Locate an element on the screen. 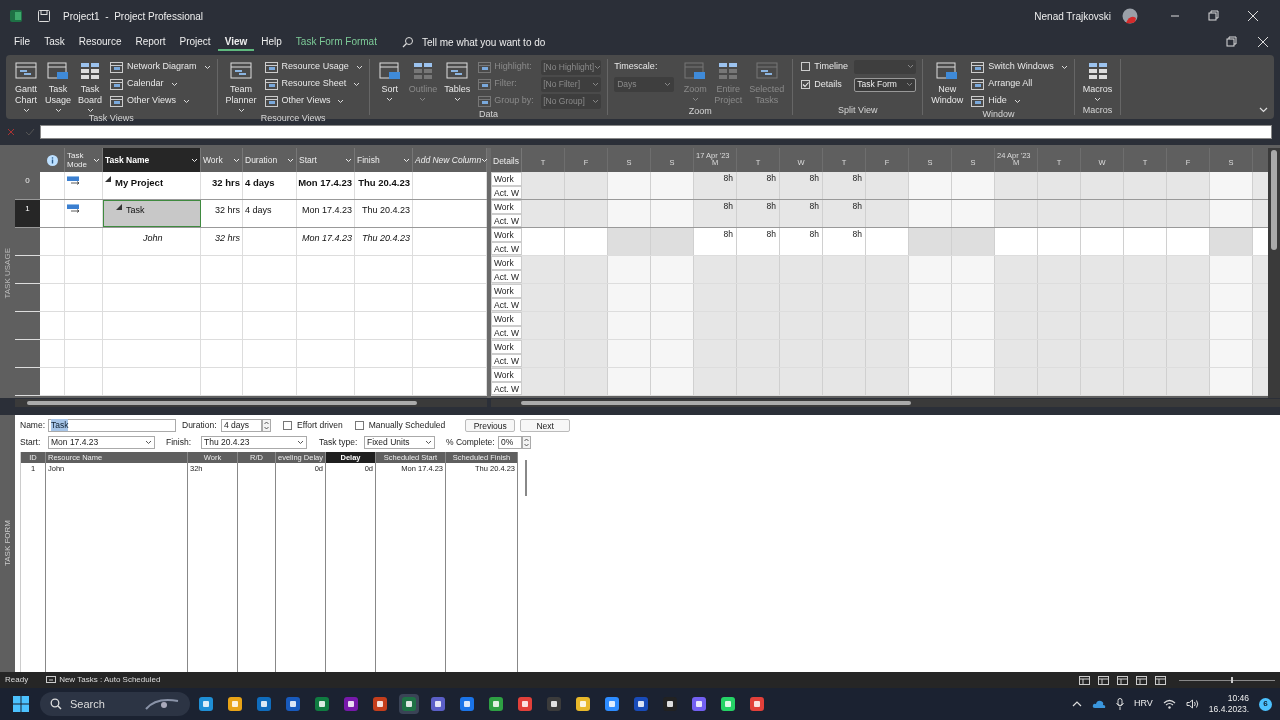 The image size is (1280, 720). notification-badge: 6 is located at coordinates (1265, 704).